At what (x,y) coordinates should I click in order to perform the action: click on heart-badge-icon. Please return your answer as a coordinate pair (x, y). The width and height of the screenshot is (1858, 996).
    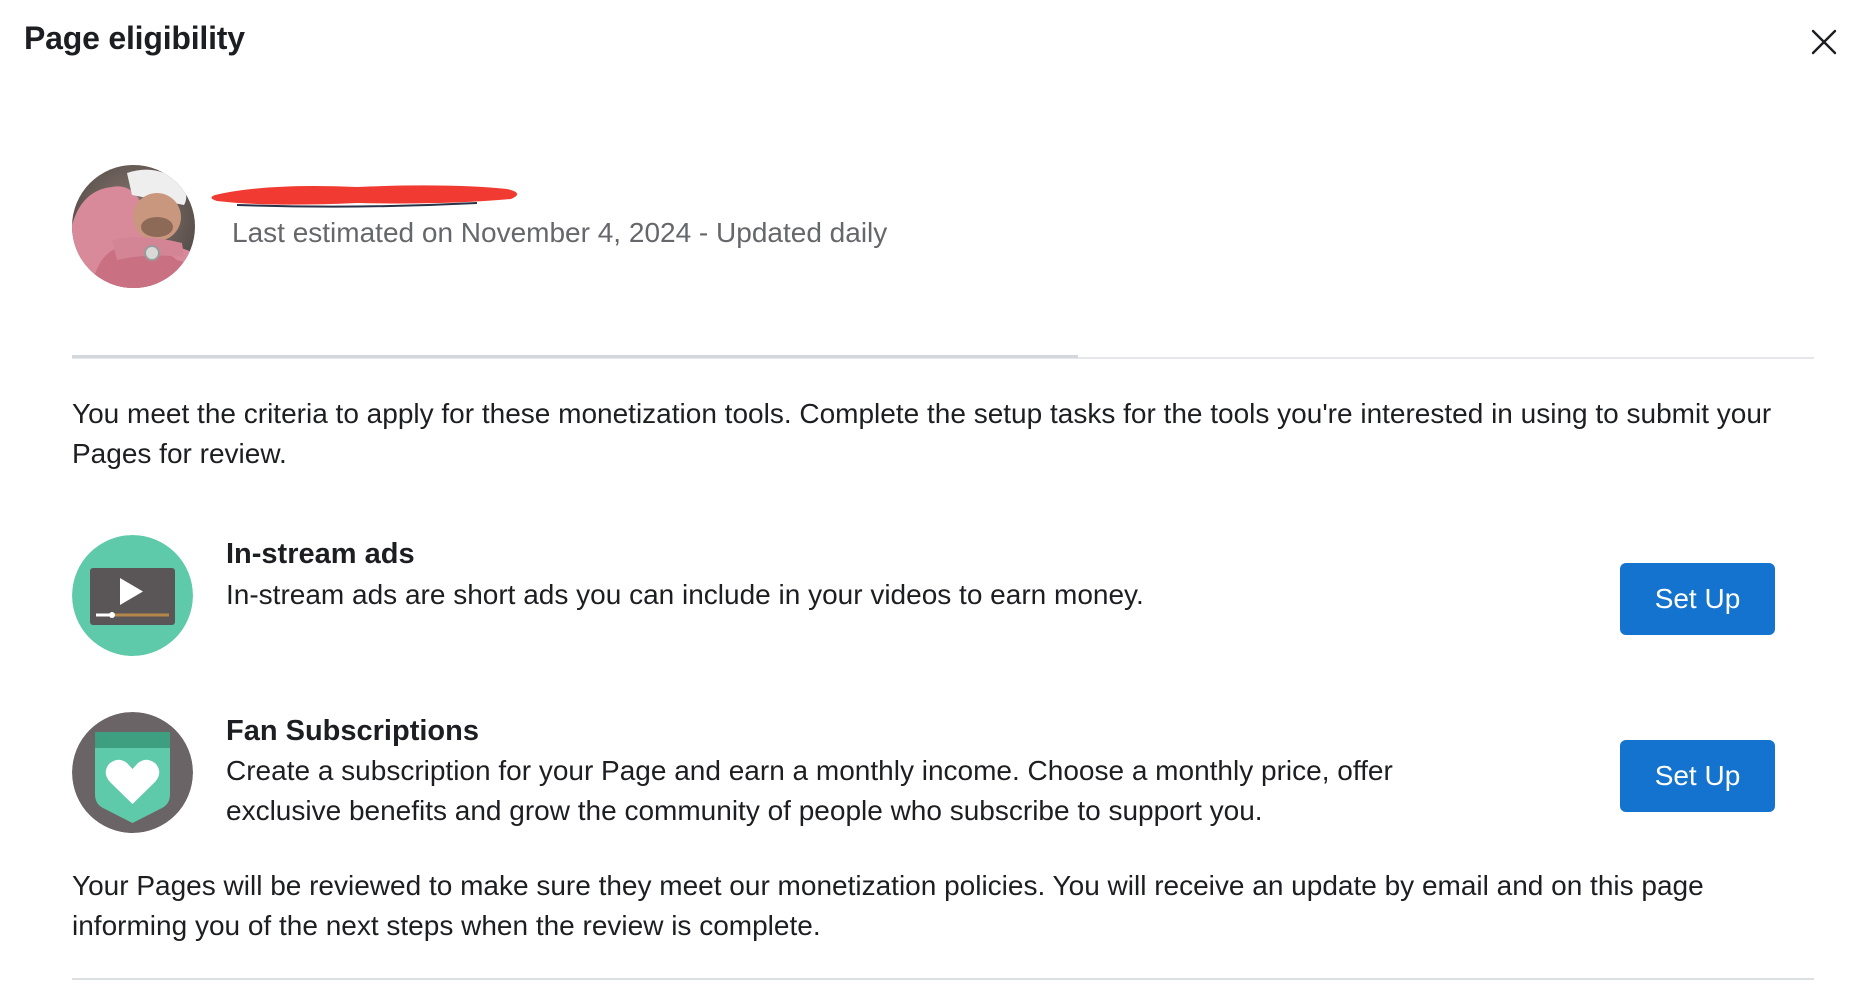
    Looking at the image, I should click on (132, 772).